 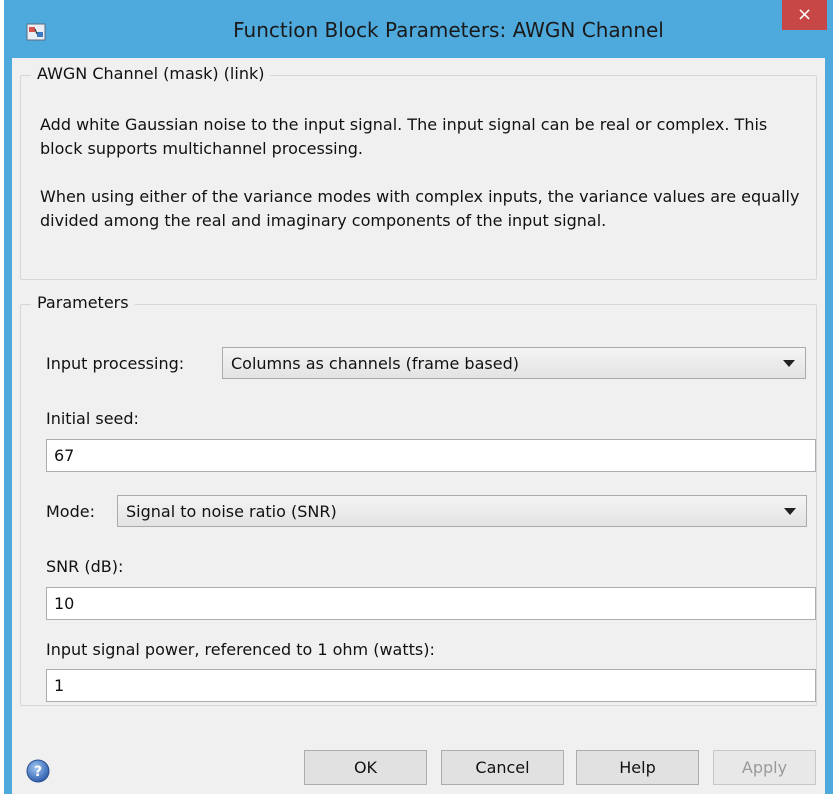 What do you see at coordinates (85, 566) in the screenshot?
I see `snr-label: SNR (dB):` at bounding box center [85, 566].